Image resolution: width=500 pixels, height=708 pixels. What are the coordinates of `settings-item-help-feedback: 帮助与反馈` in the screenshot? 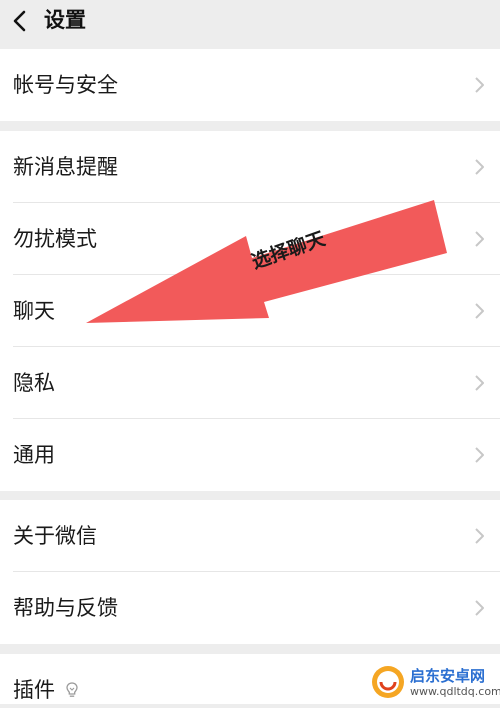 It's located at (250, 608).